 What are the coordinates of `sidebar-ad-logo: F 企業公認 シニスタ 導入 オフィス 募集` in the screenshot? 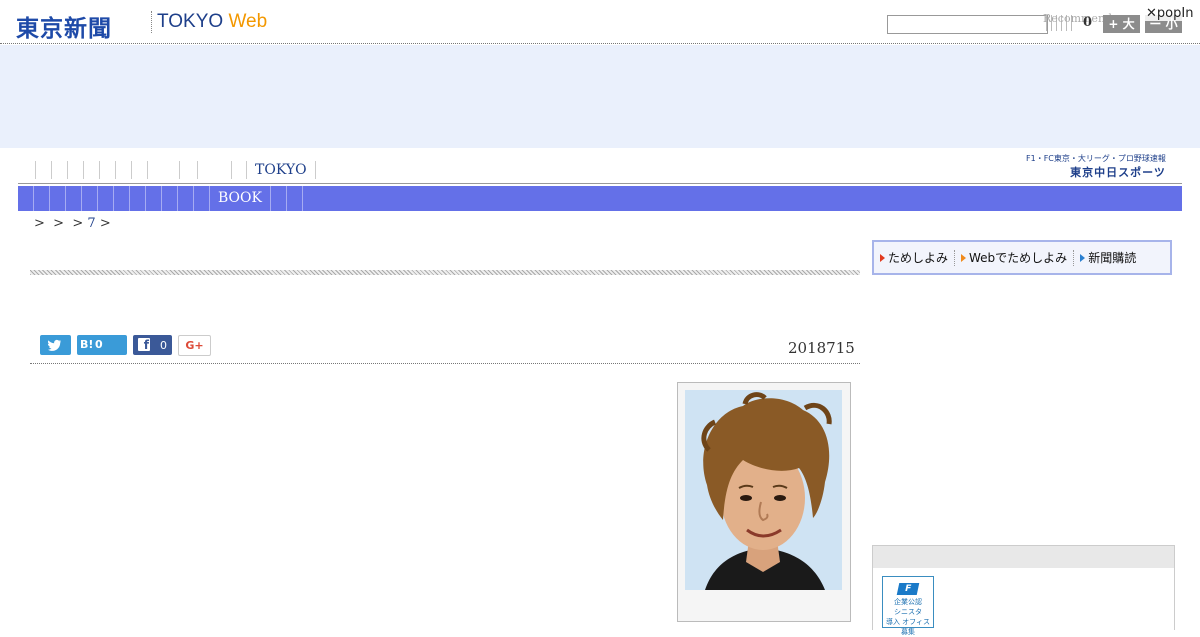 It's located at (908, 606).